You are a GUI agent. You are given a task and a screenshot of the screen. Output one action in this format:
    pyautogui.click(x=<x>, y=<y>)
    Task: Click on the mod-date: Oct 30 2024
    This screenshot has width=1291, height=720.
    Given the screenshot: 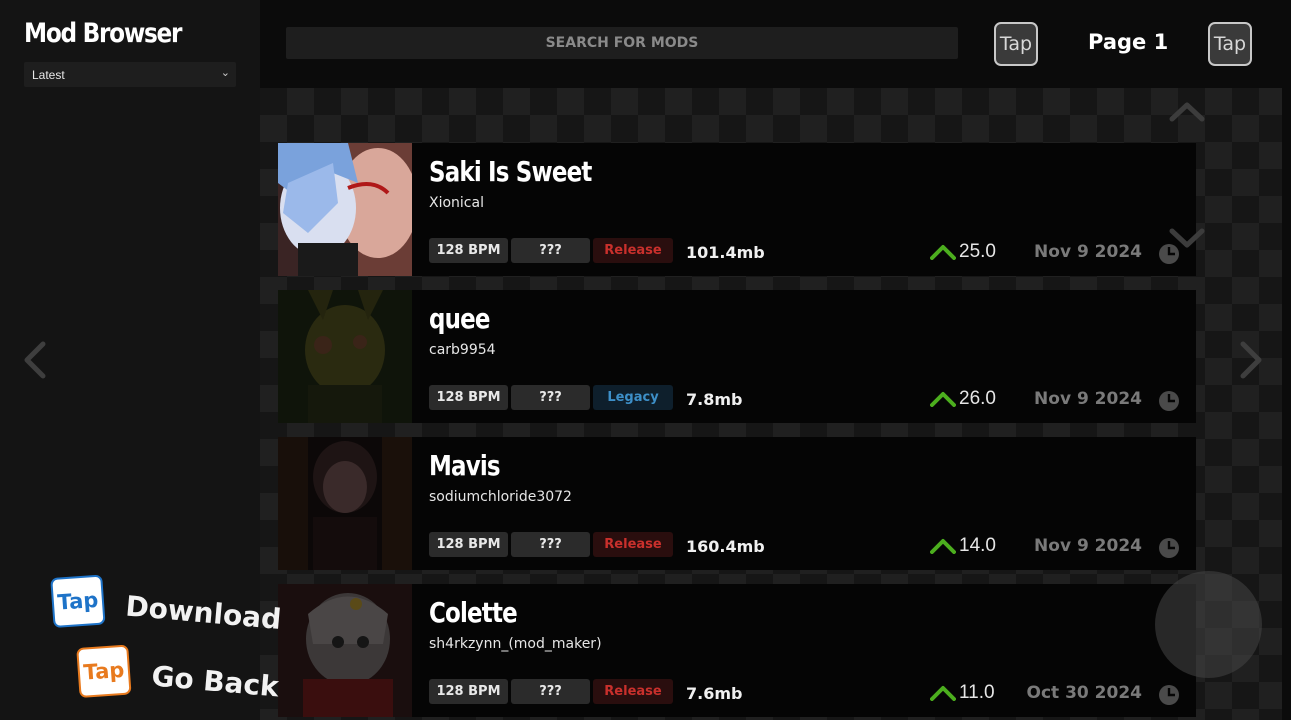 What is the action you would take?
    pyautogui.click(x=1084, y=693)
    